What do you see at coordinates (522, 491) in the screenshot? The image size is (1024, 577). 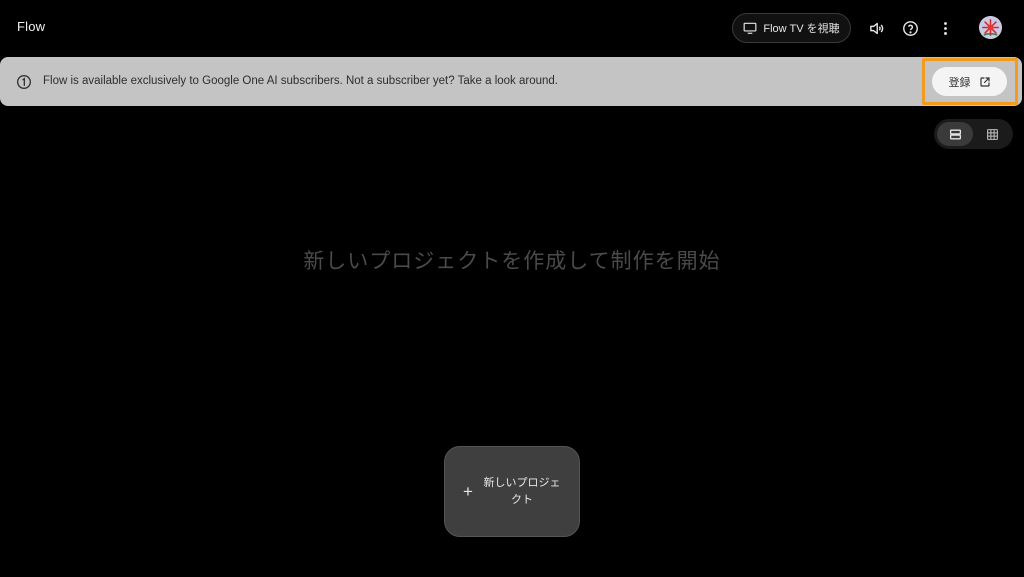 I see `new-project-label: 新しいプロジェクト` at bounding box center [522, 491].